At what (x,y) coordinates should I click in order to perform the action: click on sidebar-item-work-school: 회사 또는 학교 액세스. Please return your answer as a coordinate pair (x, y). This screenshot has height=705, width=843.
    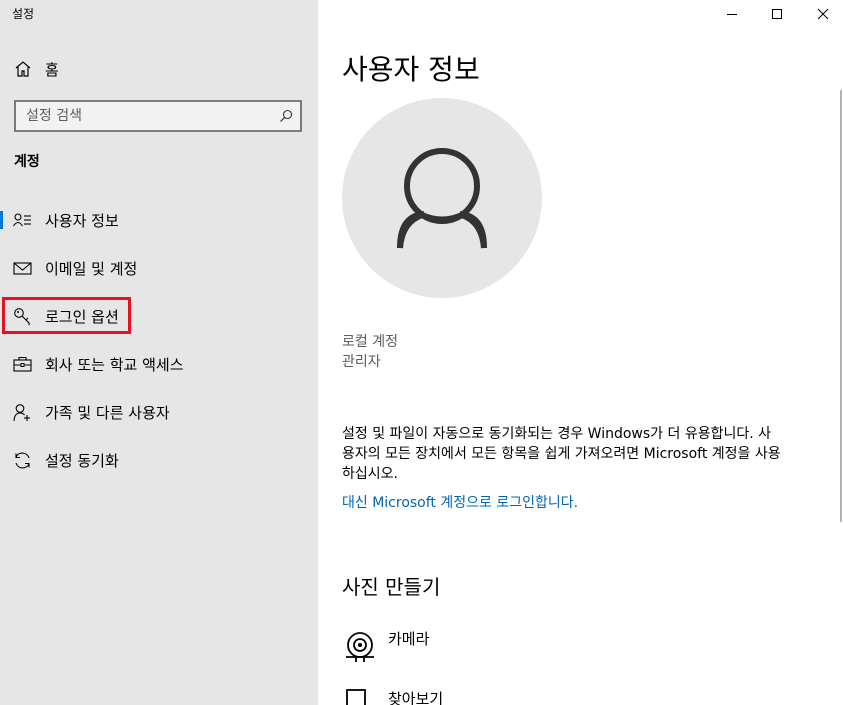
    Looking at the image, I should click on (159, 364).